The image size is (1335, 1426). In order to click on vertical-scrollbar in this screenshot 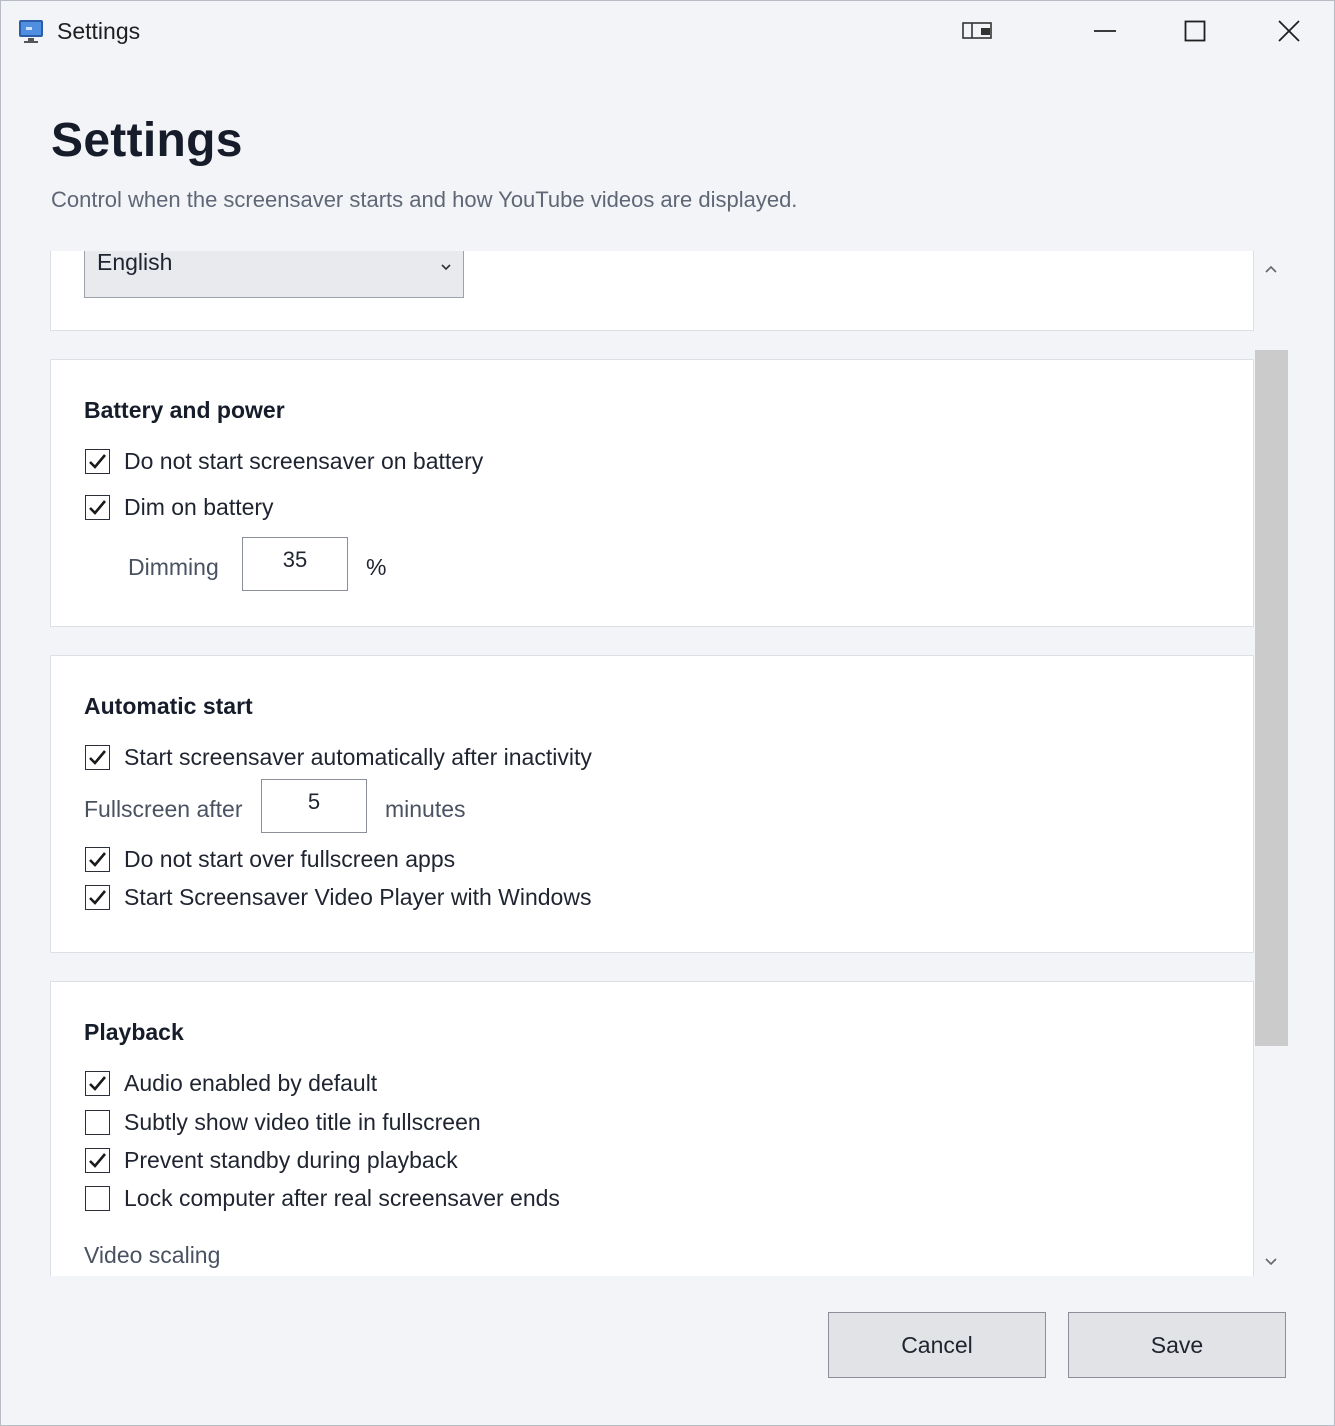, I will do `click(1271, 763)`.